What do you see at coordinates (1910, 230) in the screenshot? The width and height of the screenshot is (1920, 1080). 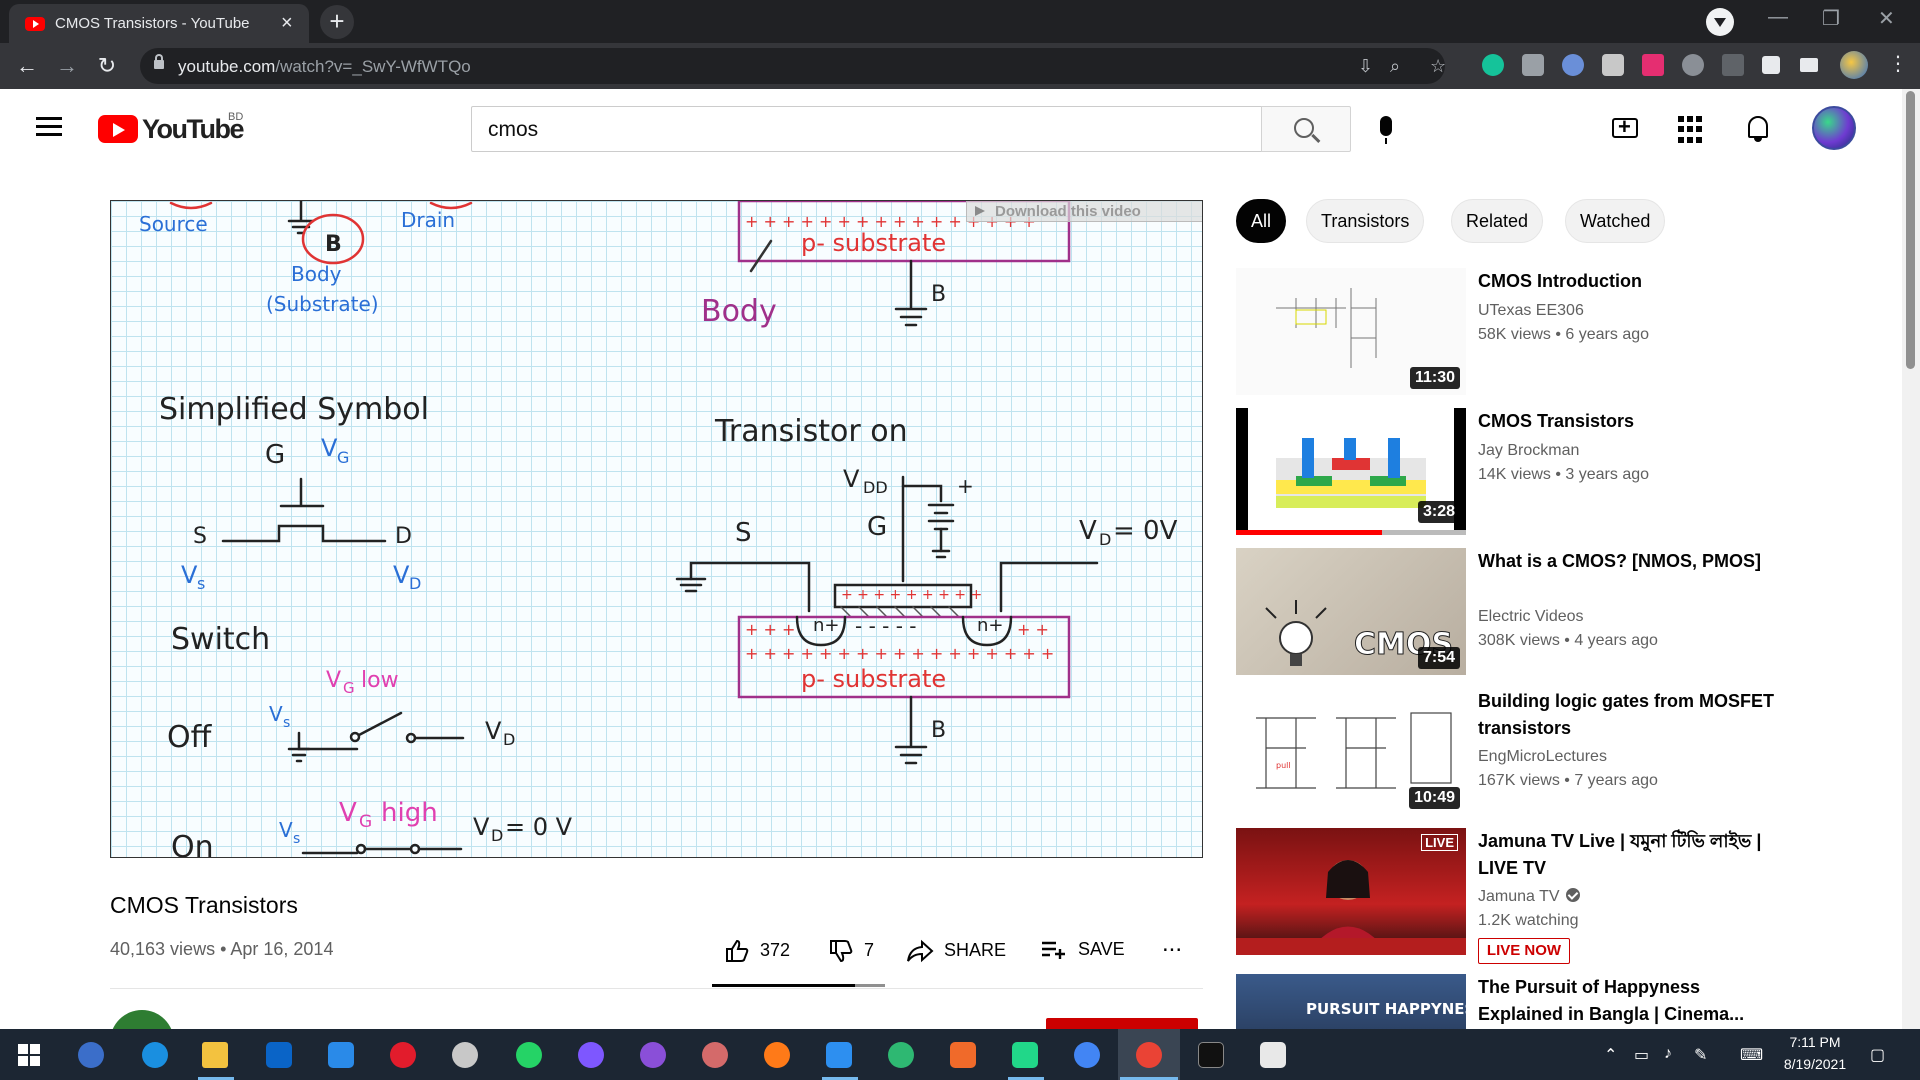 I see `scrollbar-thumb` at bounding box center [1910, 230].